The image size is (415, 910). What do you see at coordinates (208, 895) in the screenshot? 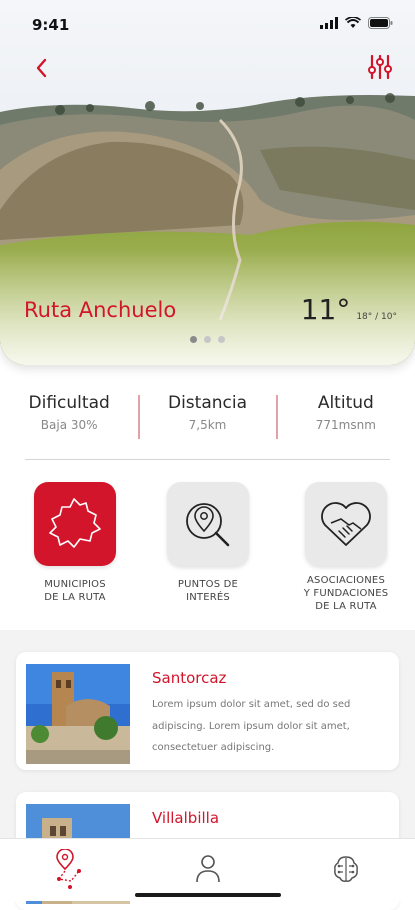
I see `home-indicator` at bounding box center [208, 895].